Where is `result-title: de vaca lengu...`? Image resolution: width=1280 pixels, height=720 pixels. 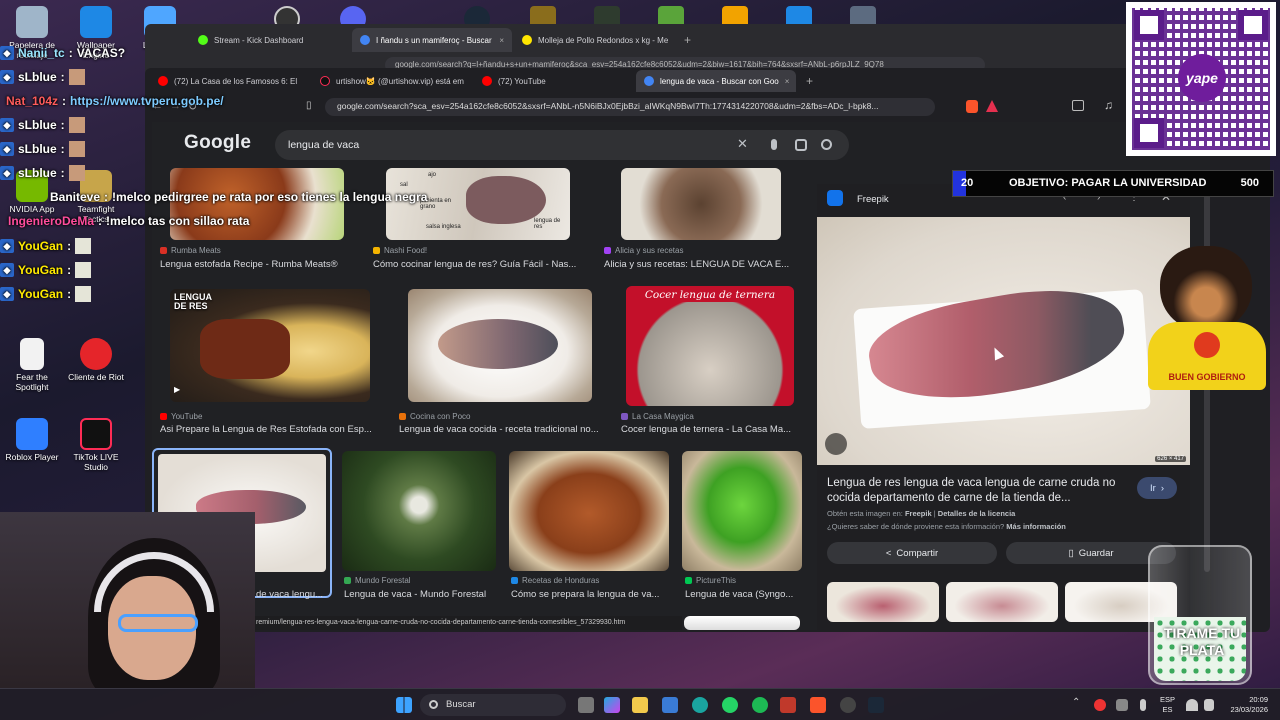
result-title: de vaca lengu... is located at coordinates (293, 594).